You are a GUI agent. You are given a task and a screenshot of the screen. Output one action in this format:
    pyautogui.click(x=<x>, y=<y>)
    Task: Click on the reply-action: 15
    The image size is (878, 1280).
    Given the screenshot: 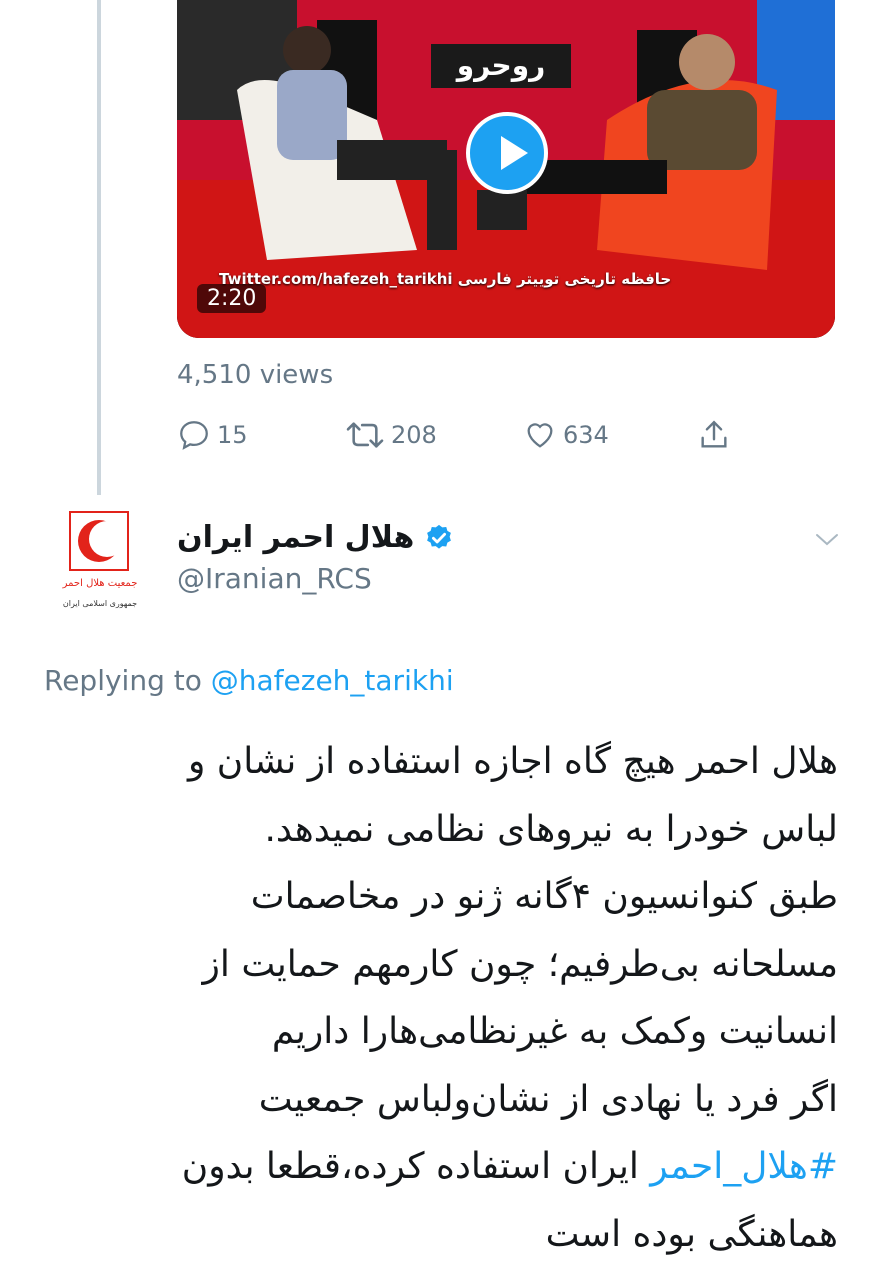 What is the action you would take?
    pyautogui.click(x=212, y=435)
    